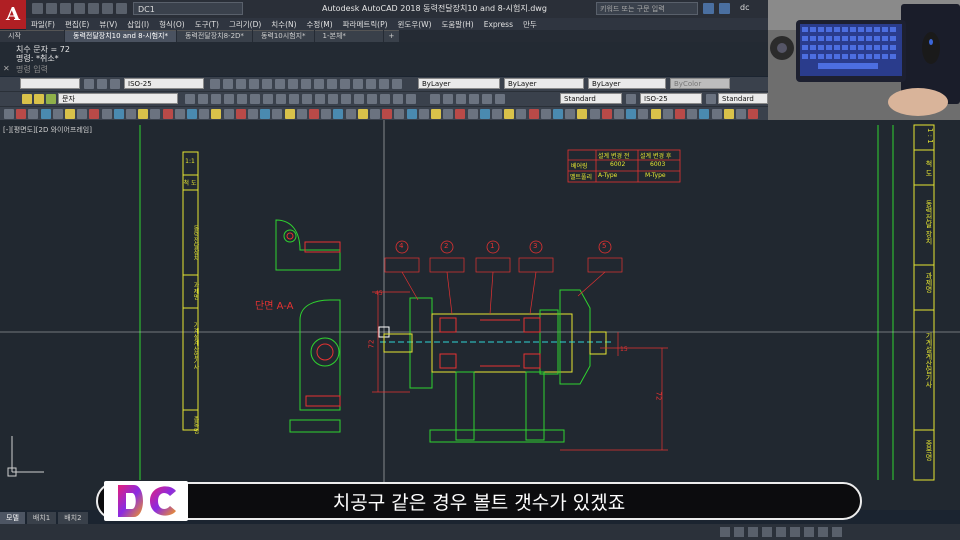 This screenshot has height=540, width=960. Describe the element at coordinates (724, 8) in the screenshot. I see `account-icon` at that location.